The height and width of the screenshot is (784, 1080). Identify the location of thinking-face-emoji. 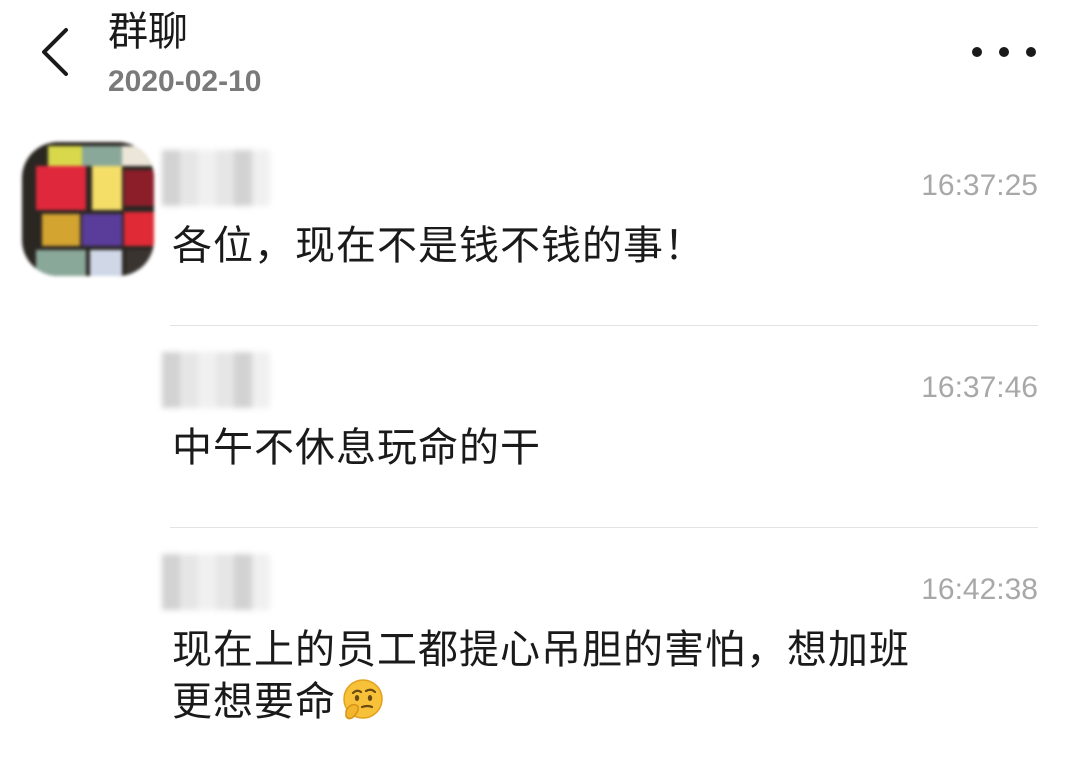
(363, 699).